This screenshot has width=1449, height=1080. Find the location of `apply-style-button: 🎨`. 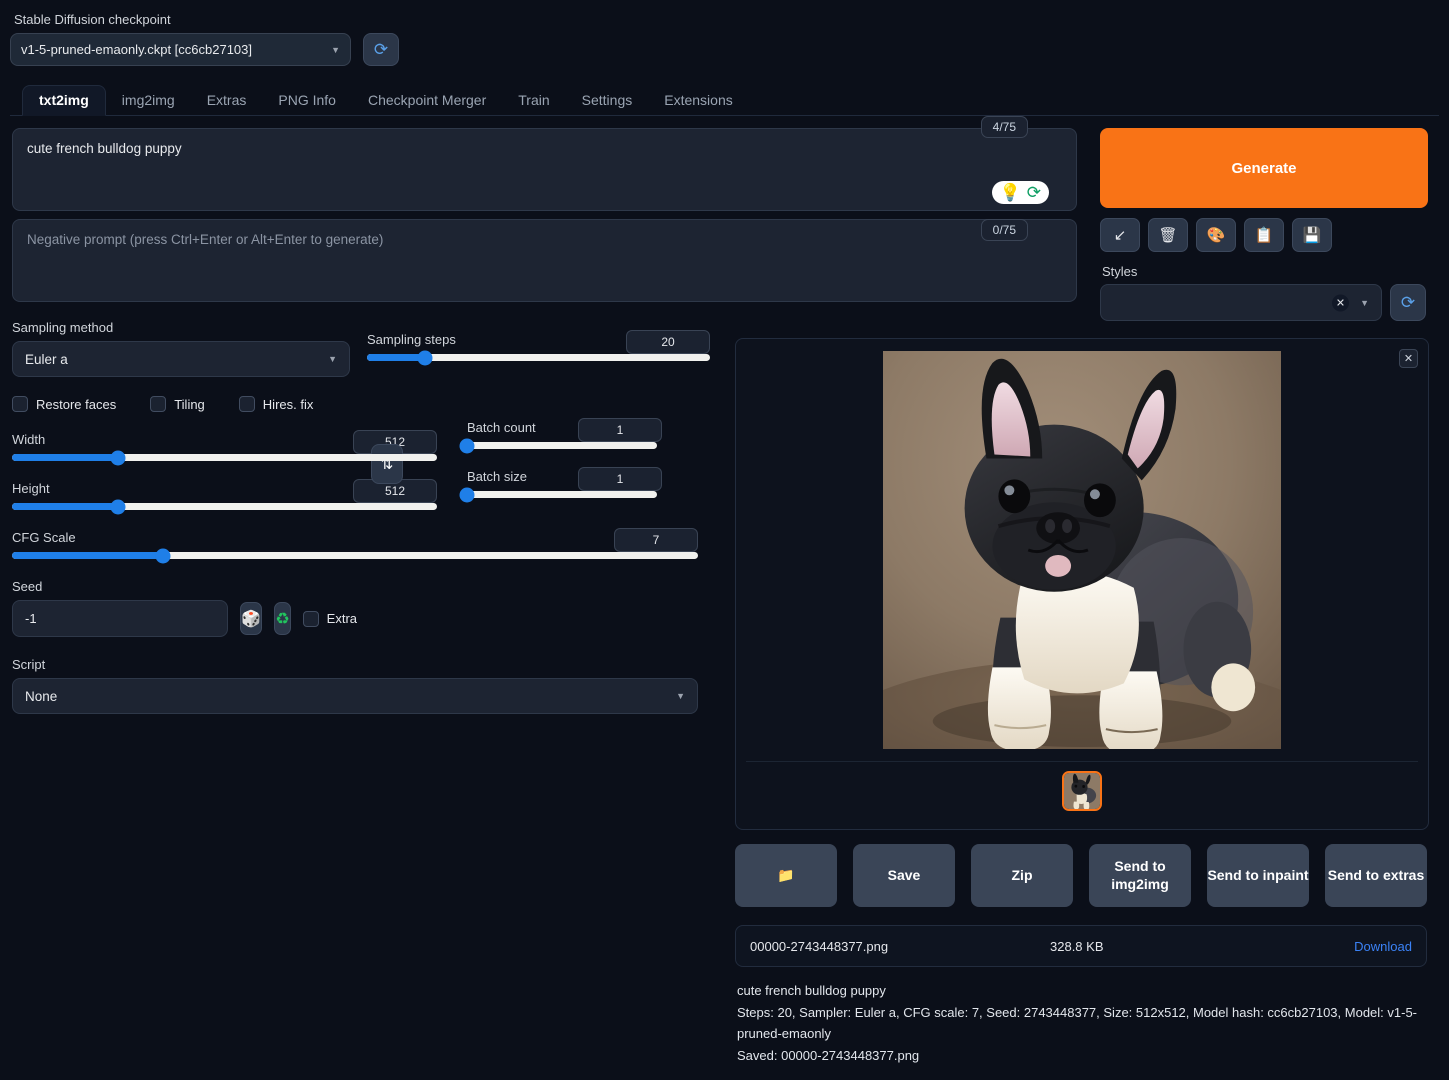

apply-style-button: 🎨 is located at coordinates (1216, 235).